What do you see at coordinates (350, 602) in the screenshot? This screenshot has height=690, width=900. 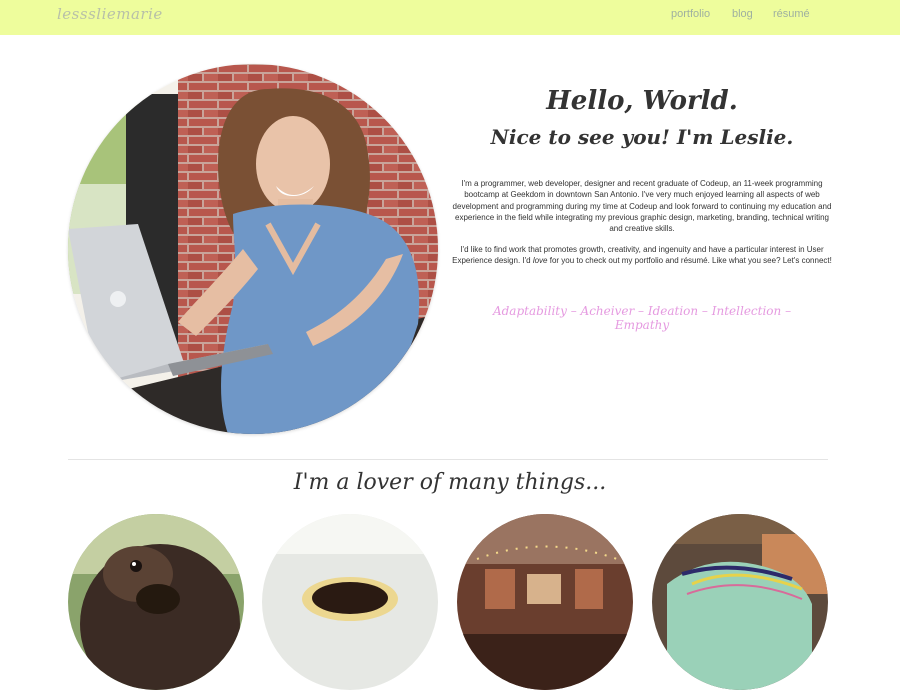 I see `interest-photo-coffee` at bounding box center [350, 602].